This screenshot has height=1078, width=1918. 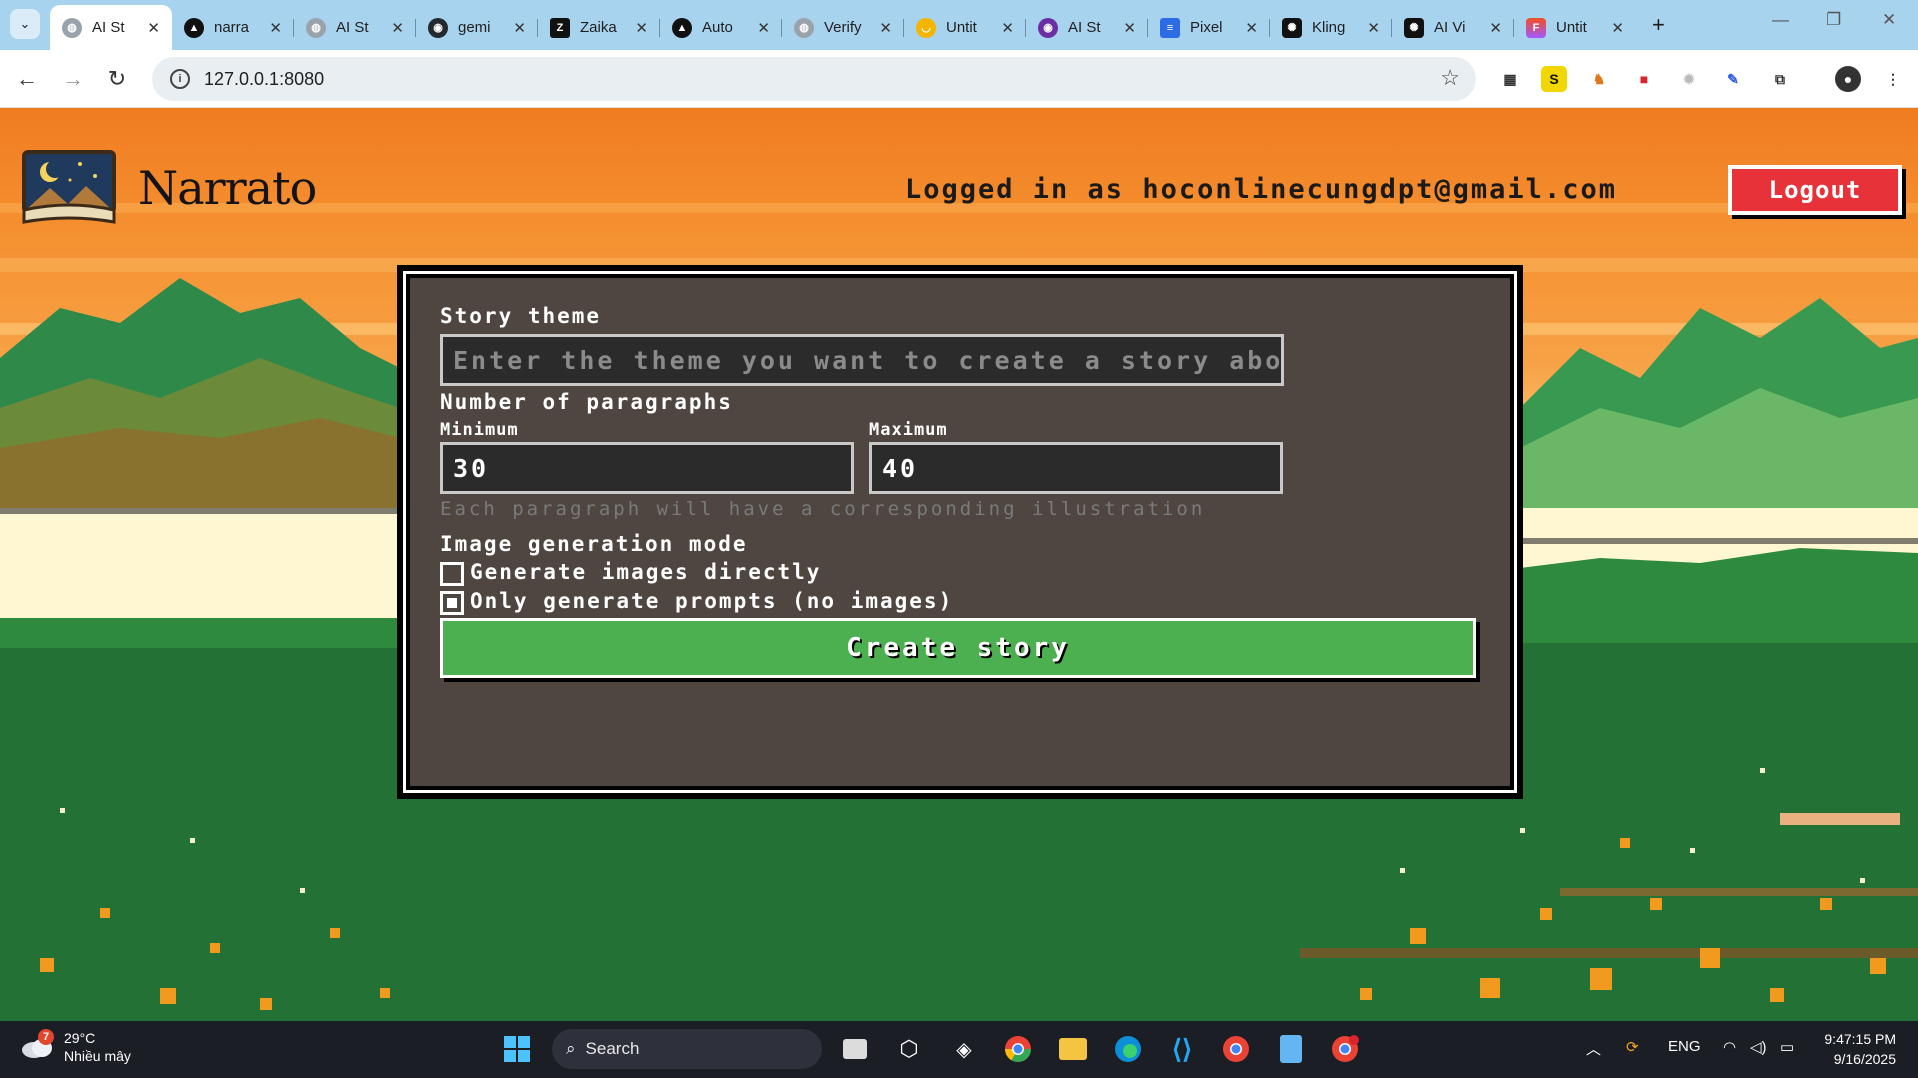 I want to click on minimize-icon: —, so click(x=1780, y=19).